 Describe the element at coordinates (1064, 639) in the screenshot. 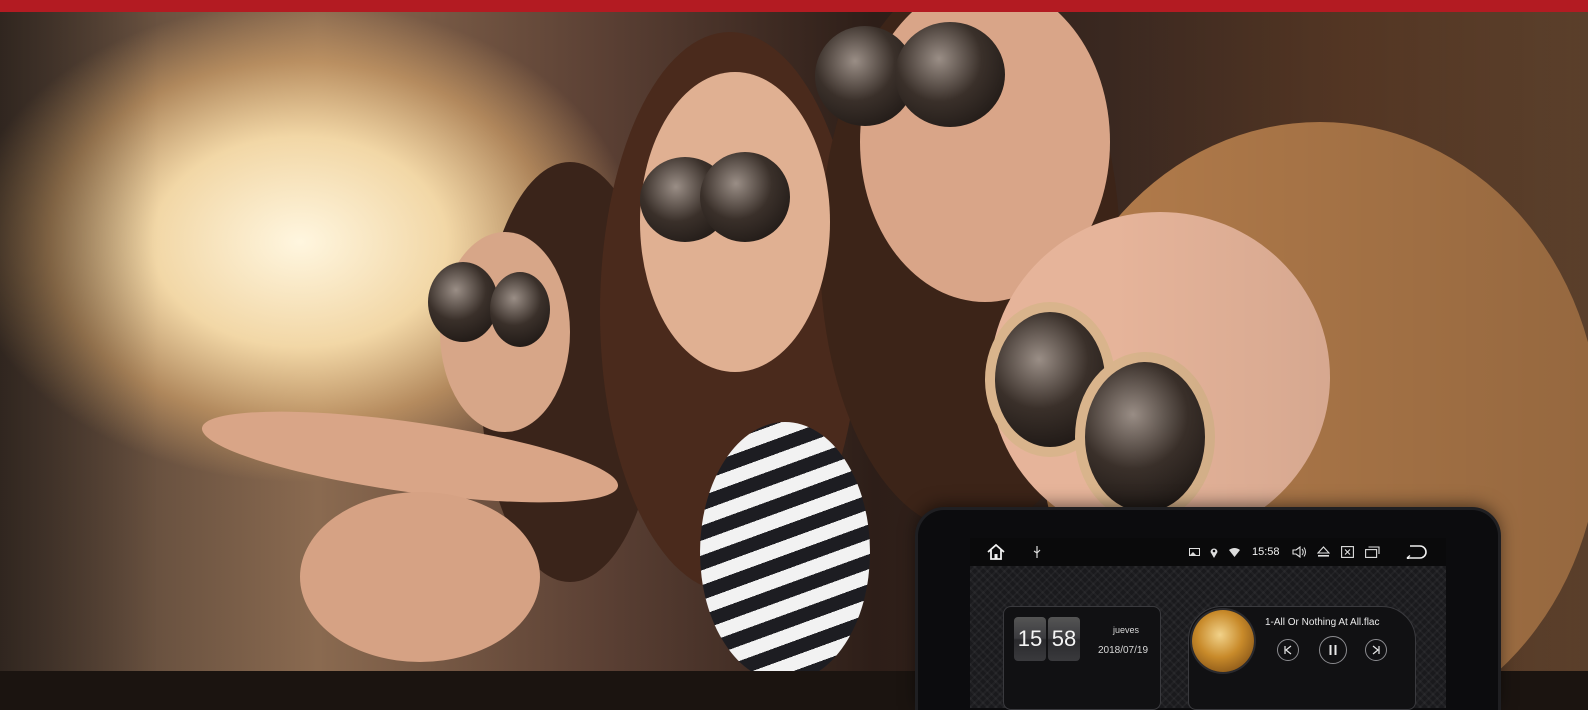

I see `clock-minute: 58` at that location.